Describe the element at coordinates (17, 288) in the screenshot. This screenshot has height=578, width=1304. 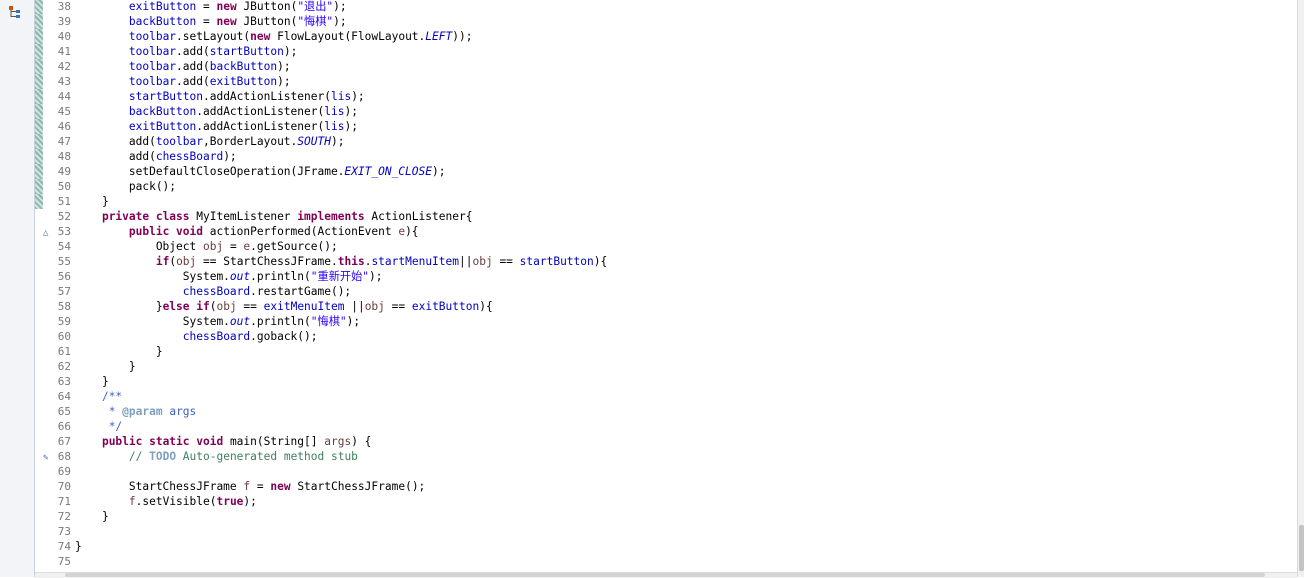
I see `left-toolbar` at that location.